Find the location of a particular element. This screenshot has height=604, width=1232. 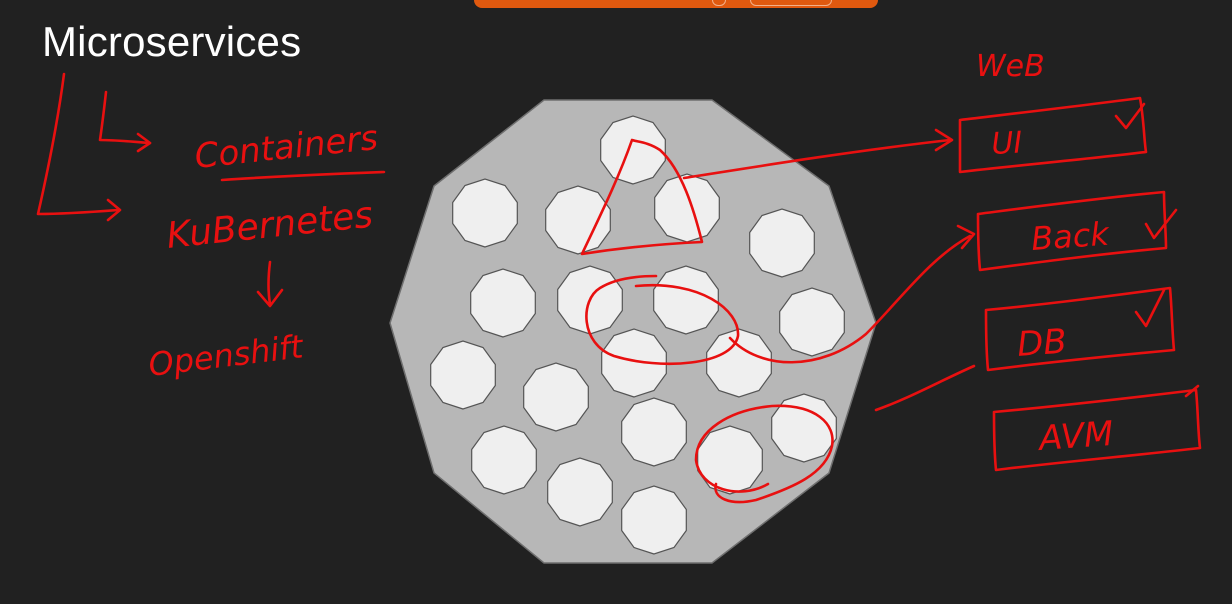

box-back-label: Back is located at coordinates (1071, 236).